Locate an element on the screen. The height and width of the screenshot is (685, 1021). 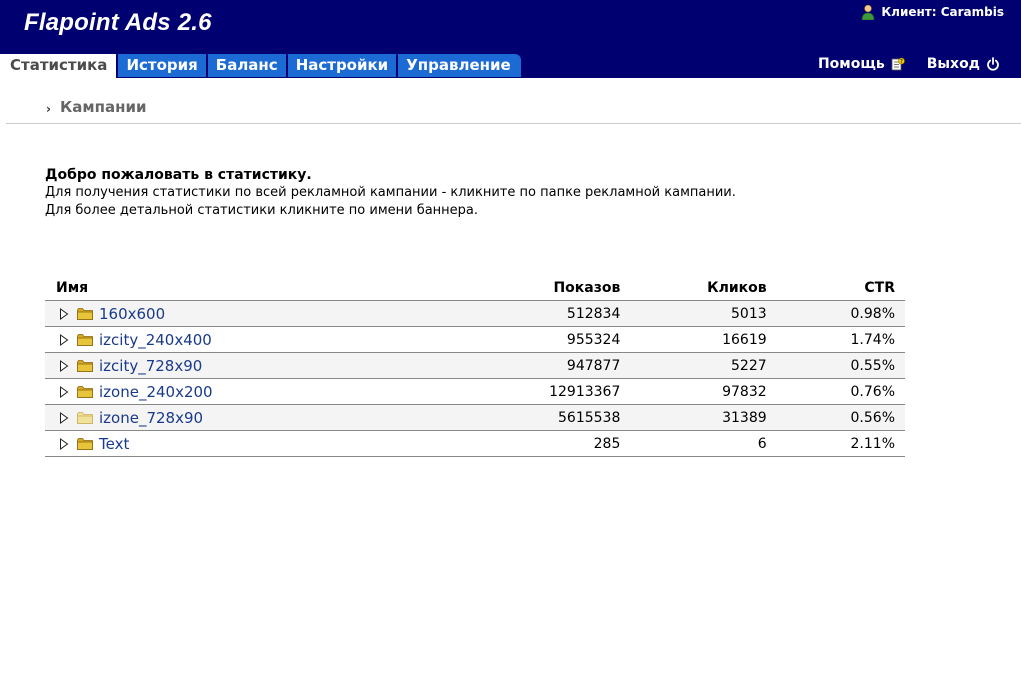
table-row: izcity_240x400 955324 16619 1.74% is located at coordinates (475, 339).